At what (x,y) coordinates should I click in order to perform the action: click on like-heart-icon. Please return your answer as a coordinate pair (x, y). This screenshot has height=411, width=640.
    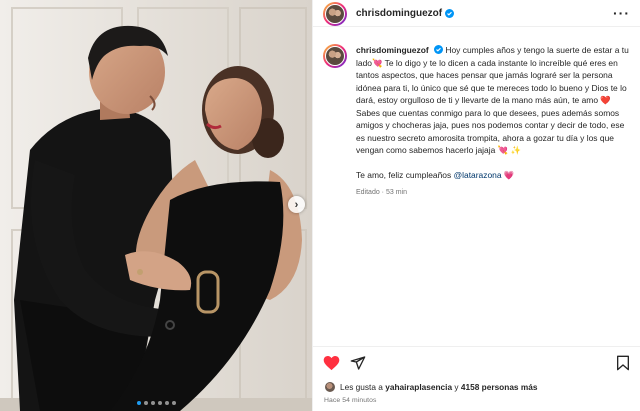
    Looking at the image, I should click on (331, 363).